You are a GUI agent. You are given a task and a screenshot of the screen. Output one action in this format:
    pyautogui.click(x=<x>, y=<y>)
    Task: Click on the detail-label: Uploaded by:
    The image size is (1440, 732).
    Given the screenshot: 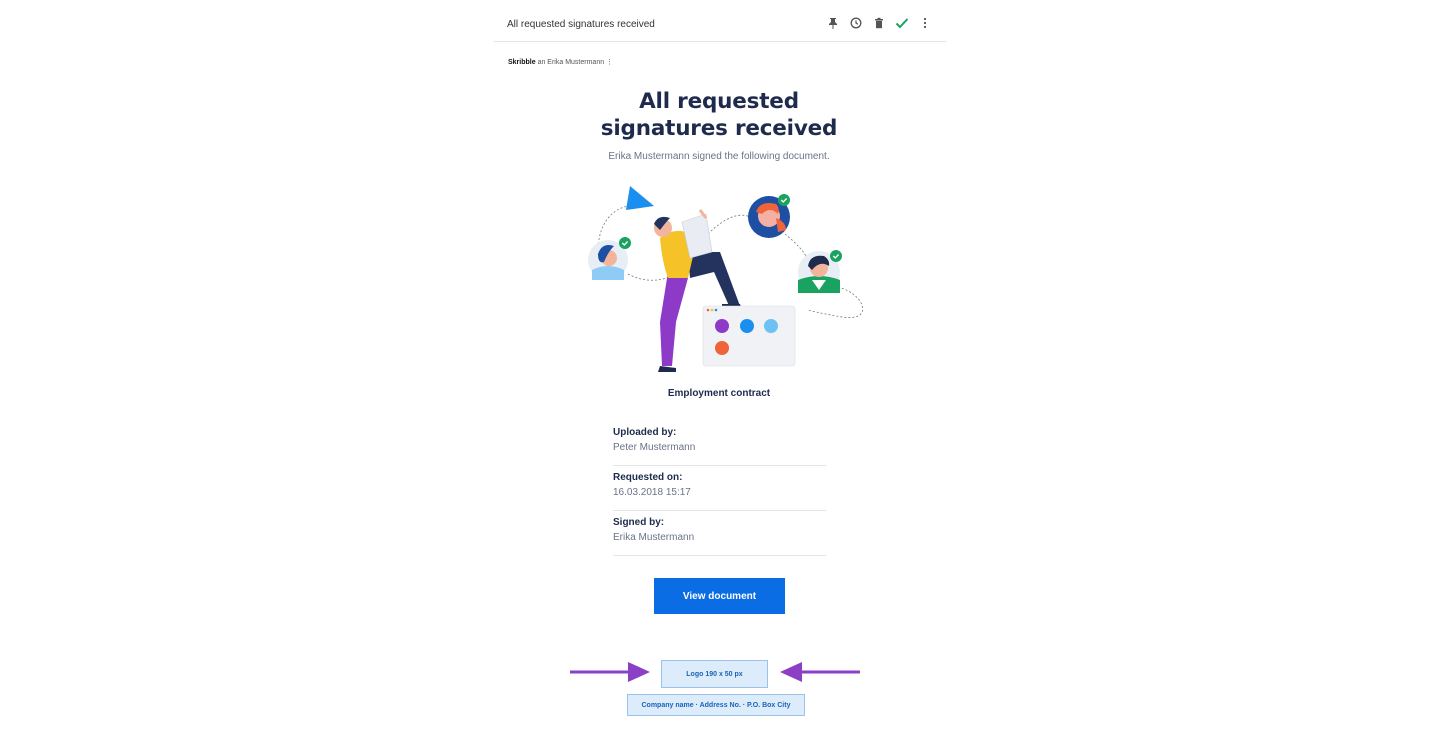 What is the action you would take?
    pyautogui.click(x=645, y=432)
    